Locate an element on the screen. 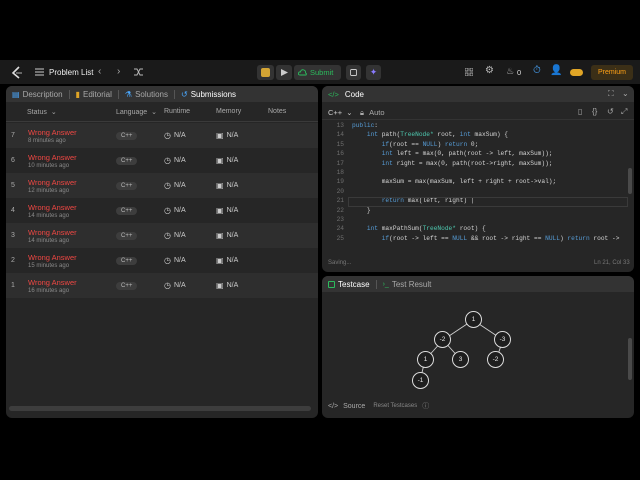 The image size is (640, 480). tab-solutions: ⚗ Solutions is located at coordinates (146, 94).